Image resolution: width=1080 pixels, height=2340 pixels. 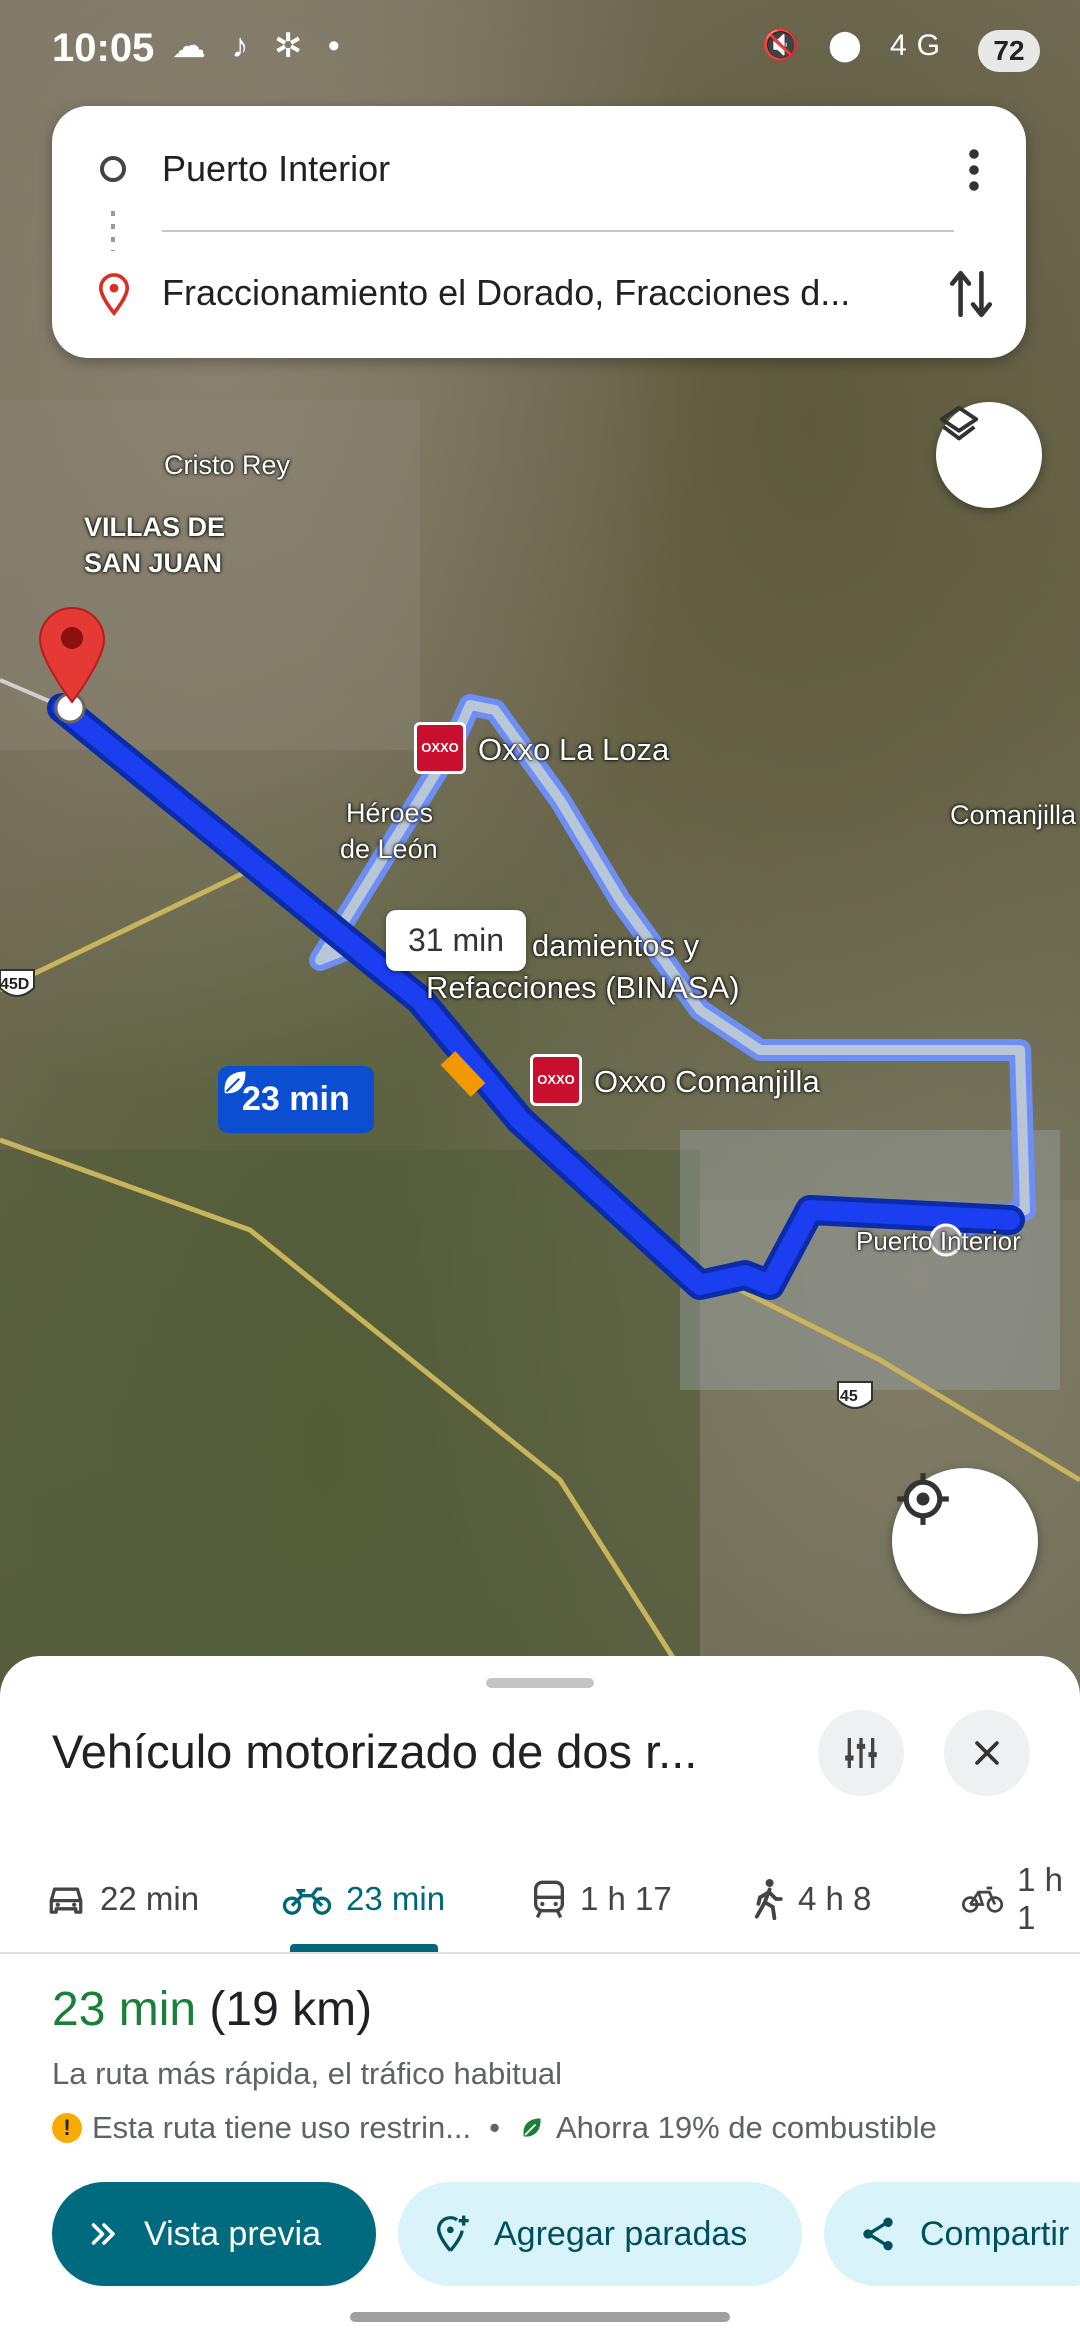 I want to click on tab-driving: 22 min, so click(x=122, y=1899).